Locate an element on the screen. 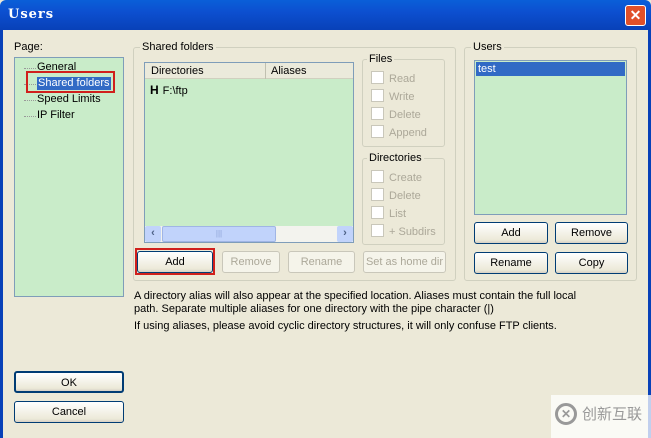 The height and width of the screenshot is (438, 651). user-item-test: test is located at coordinates (550, 69).